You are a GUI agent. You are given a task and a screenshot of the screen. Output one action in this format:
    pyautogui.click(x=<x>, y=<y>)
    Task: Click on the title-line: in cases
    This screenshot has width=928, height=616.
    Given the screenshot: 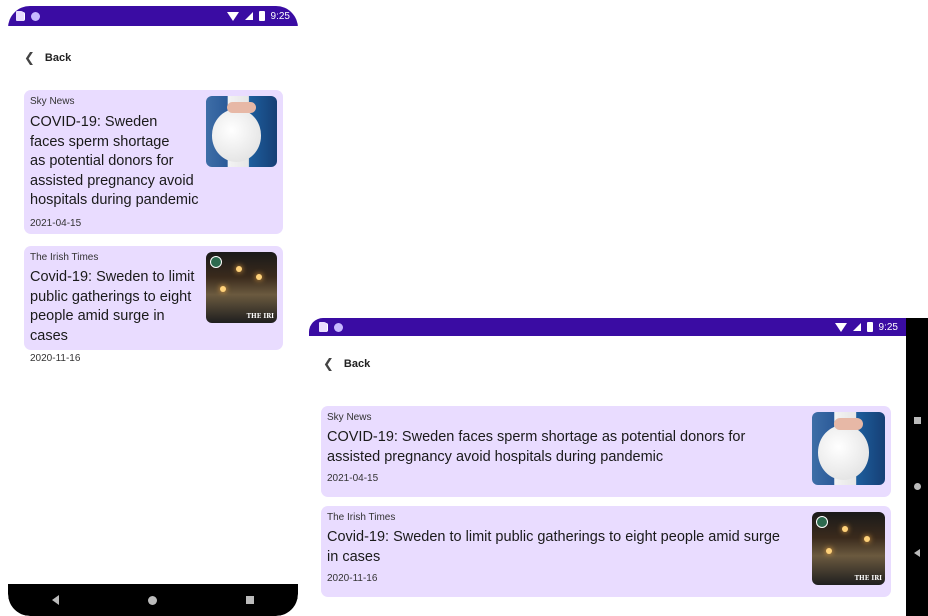 What is the action you would take?
    pyautogui.click(x=354, y=556)
    